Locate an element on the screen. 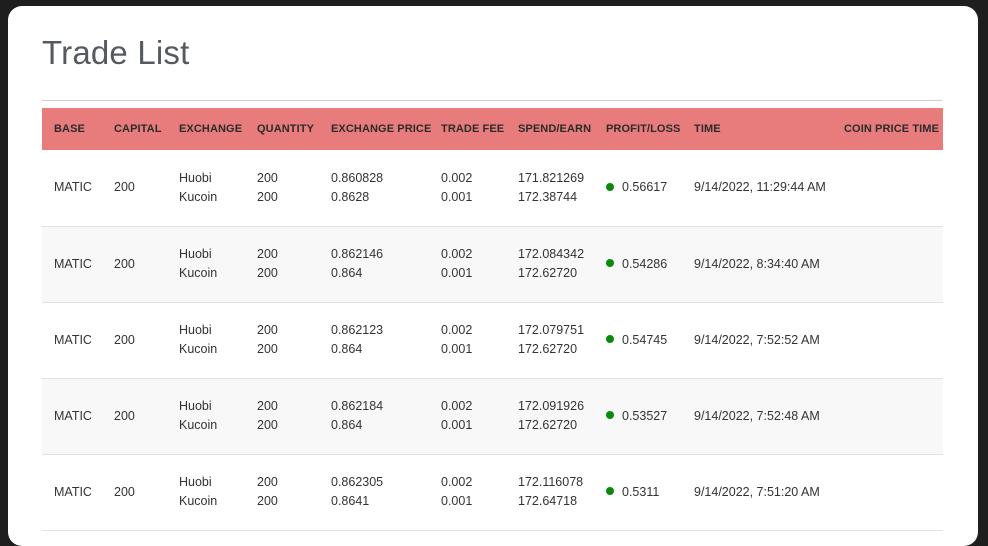 This screenshot has height=546, width=988. cell-profit-loss: 0.54286 is located at coordinates (638, 264).